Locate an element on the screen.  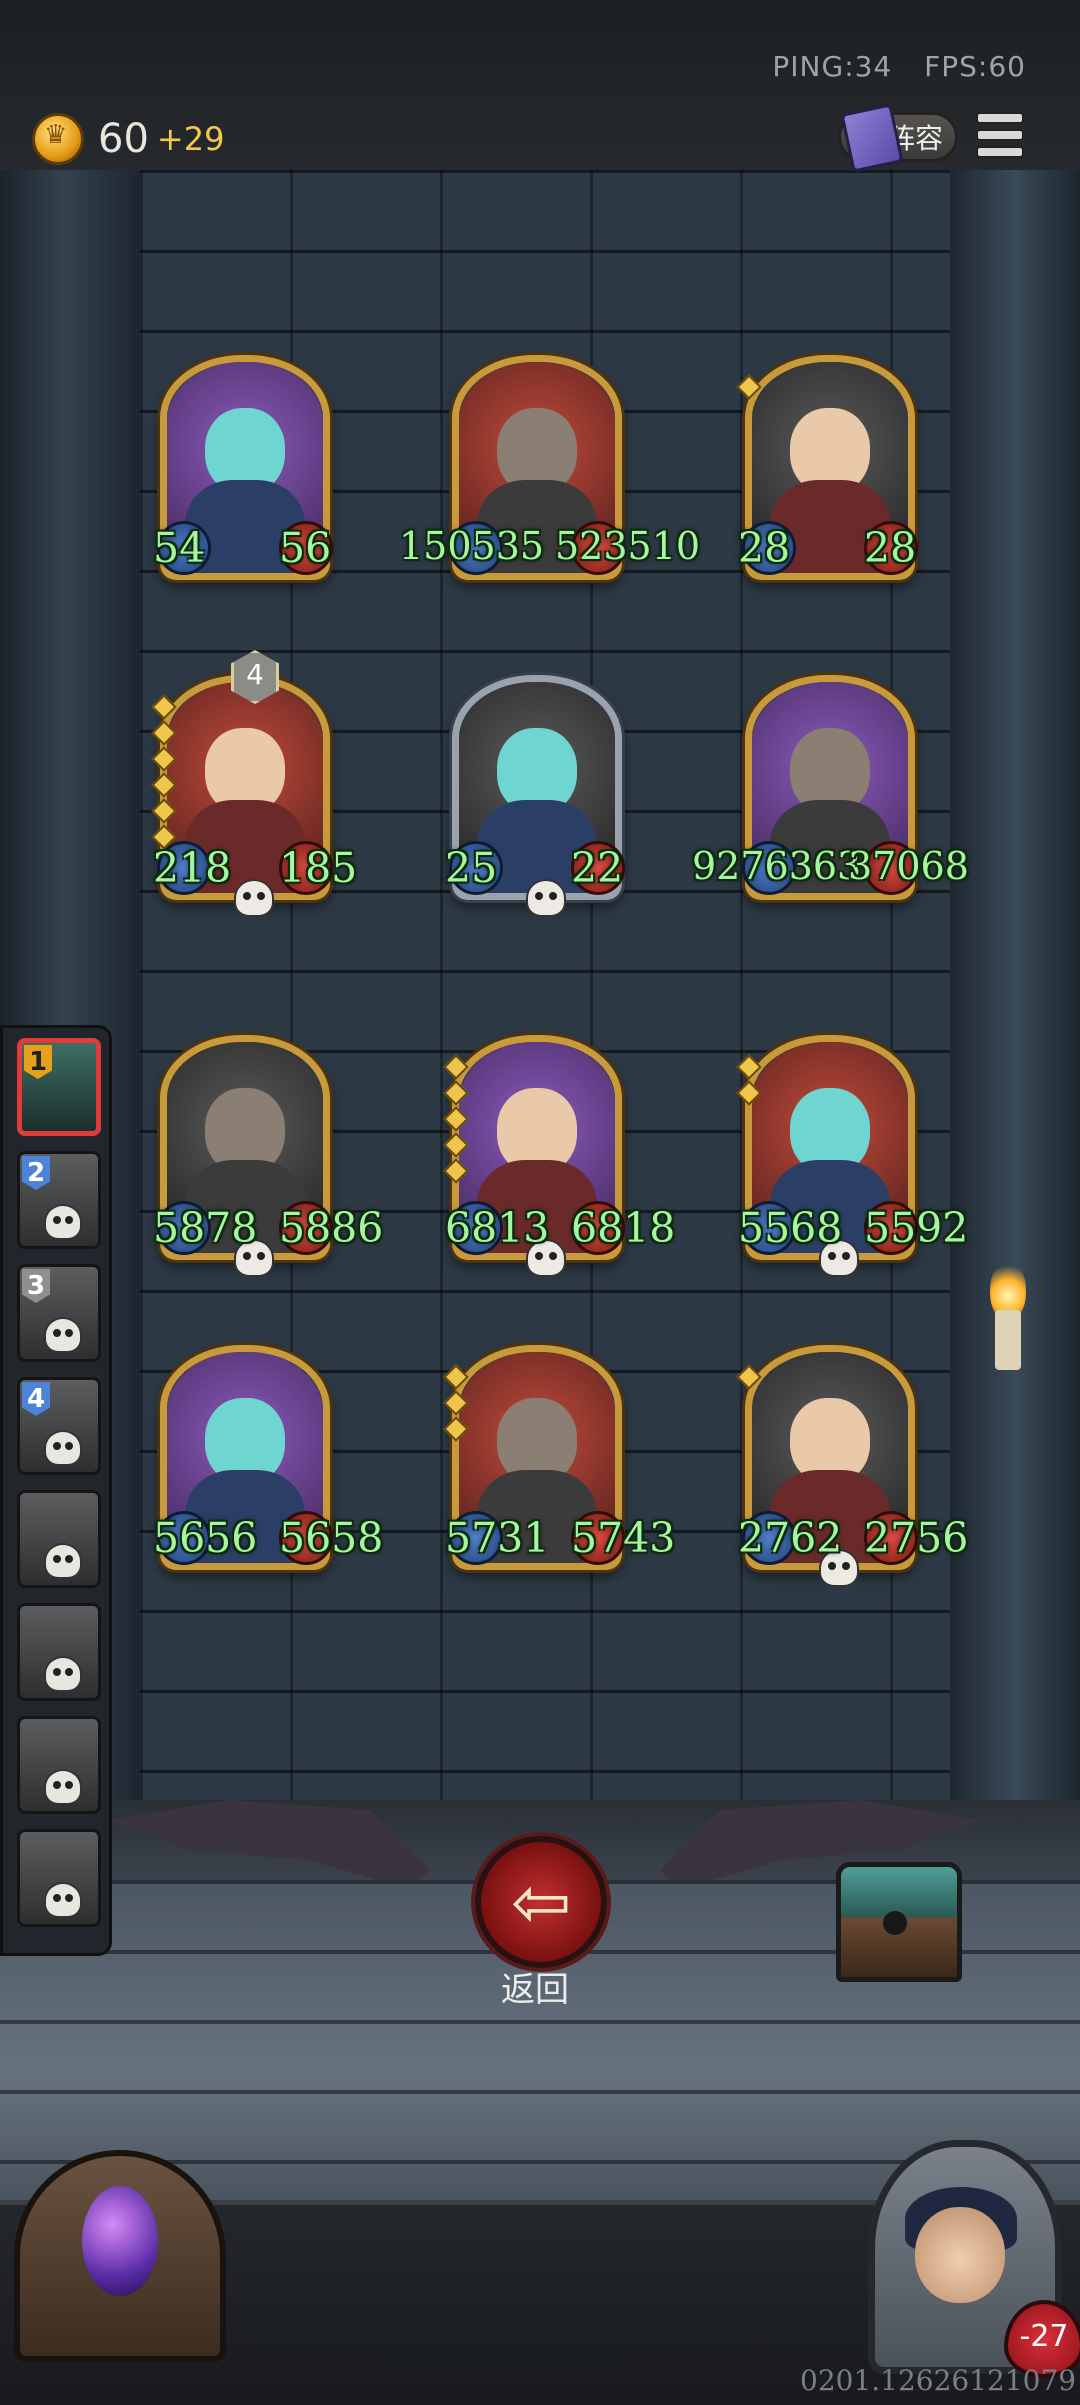
opponent-roster: 1 2 3 4 is located at coordinates (56, 1490).